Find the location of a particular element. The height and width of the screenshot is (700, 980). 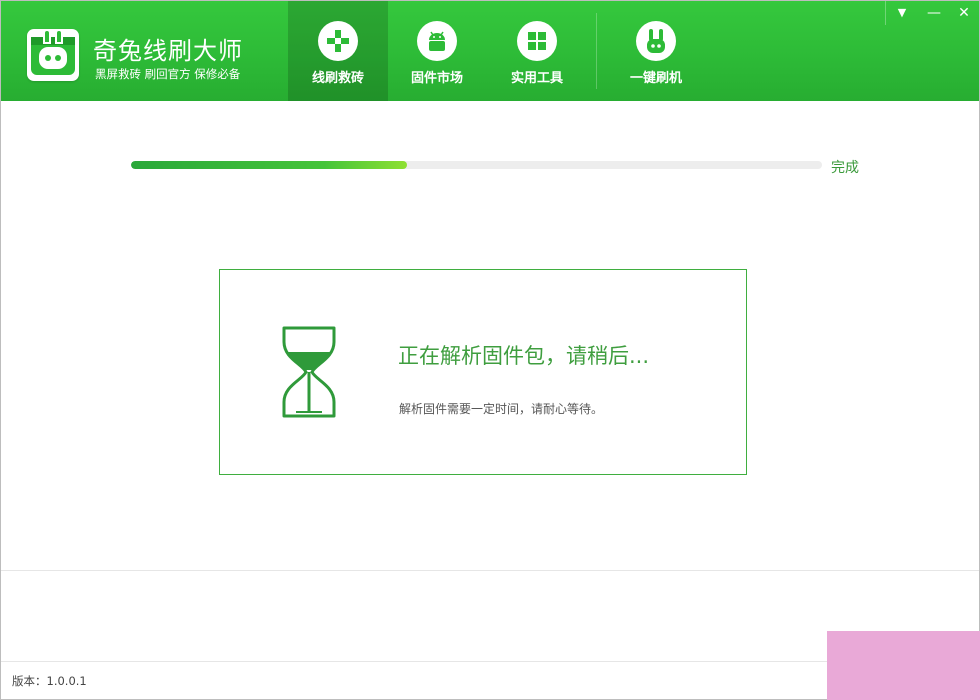

app-slogan: 黑屏救砖 刷回官方 保修必备 is located at coordinates (168, 74).